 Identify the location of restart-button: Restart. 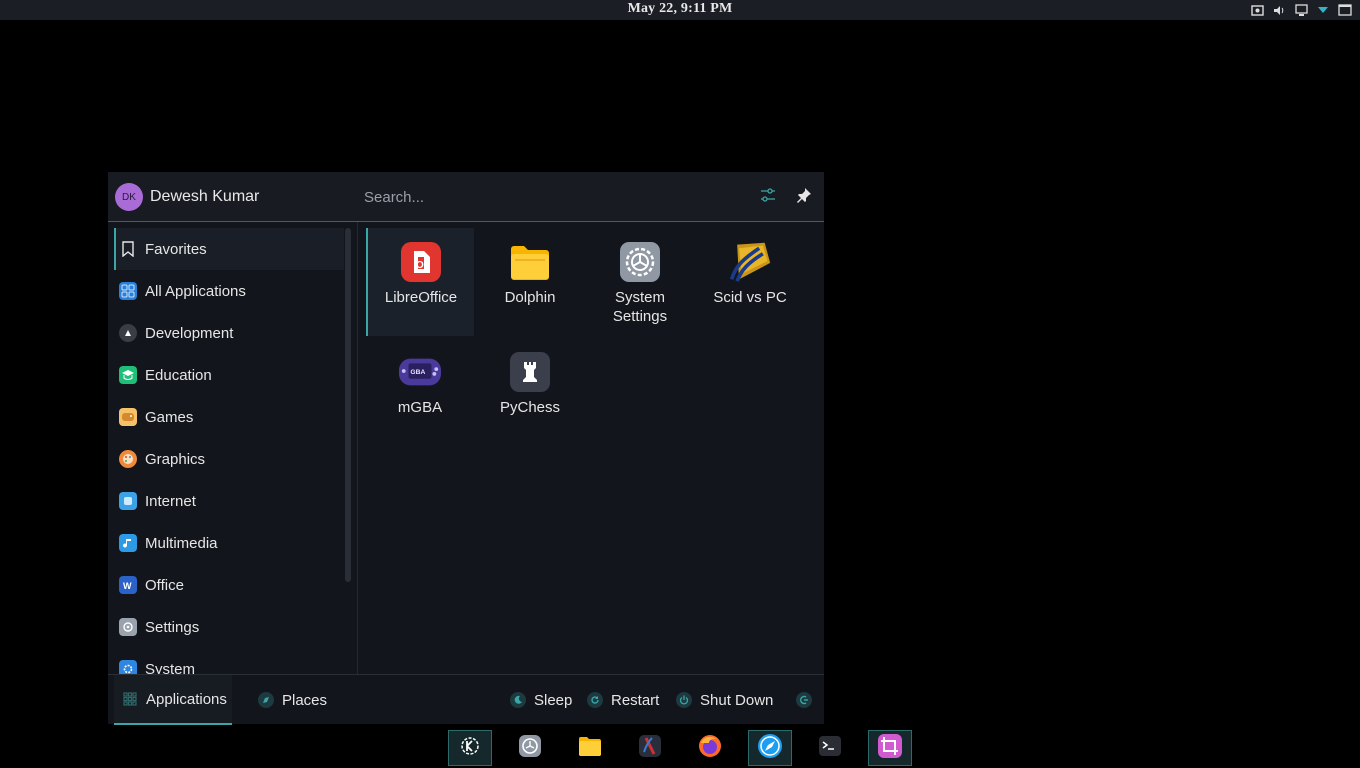
(623, 700).